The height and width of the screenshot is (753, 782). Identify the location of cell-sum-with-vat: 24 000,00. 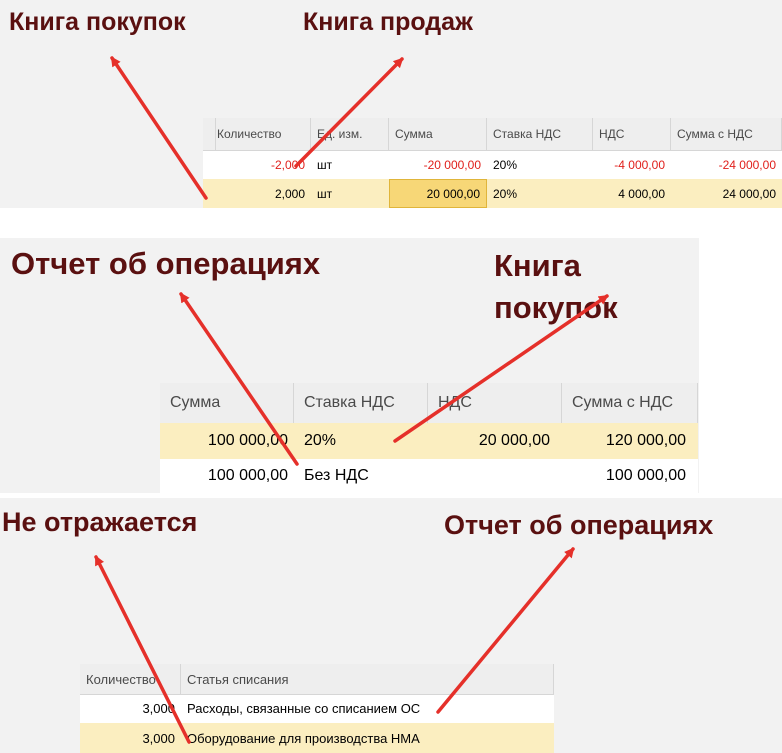
(749, 193).